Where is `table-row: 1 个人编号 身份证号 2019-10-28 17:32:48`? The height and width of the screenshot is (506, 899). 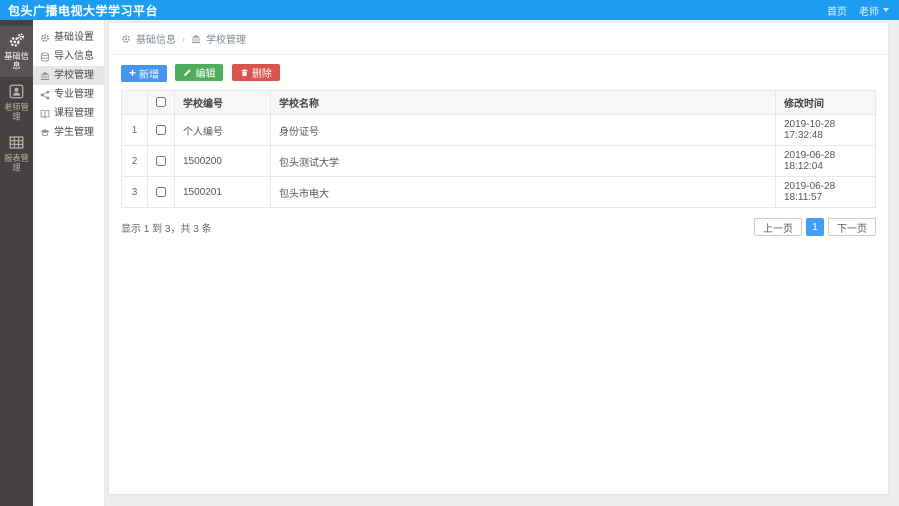
table-row: 1 个人编号 身份证号 2019-10-28 17:32:48 is located at coordinates (498, 130).